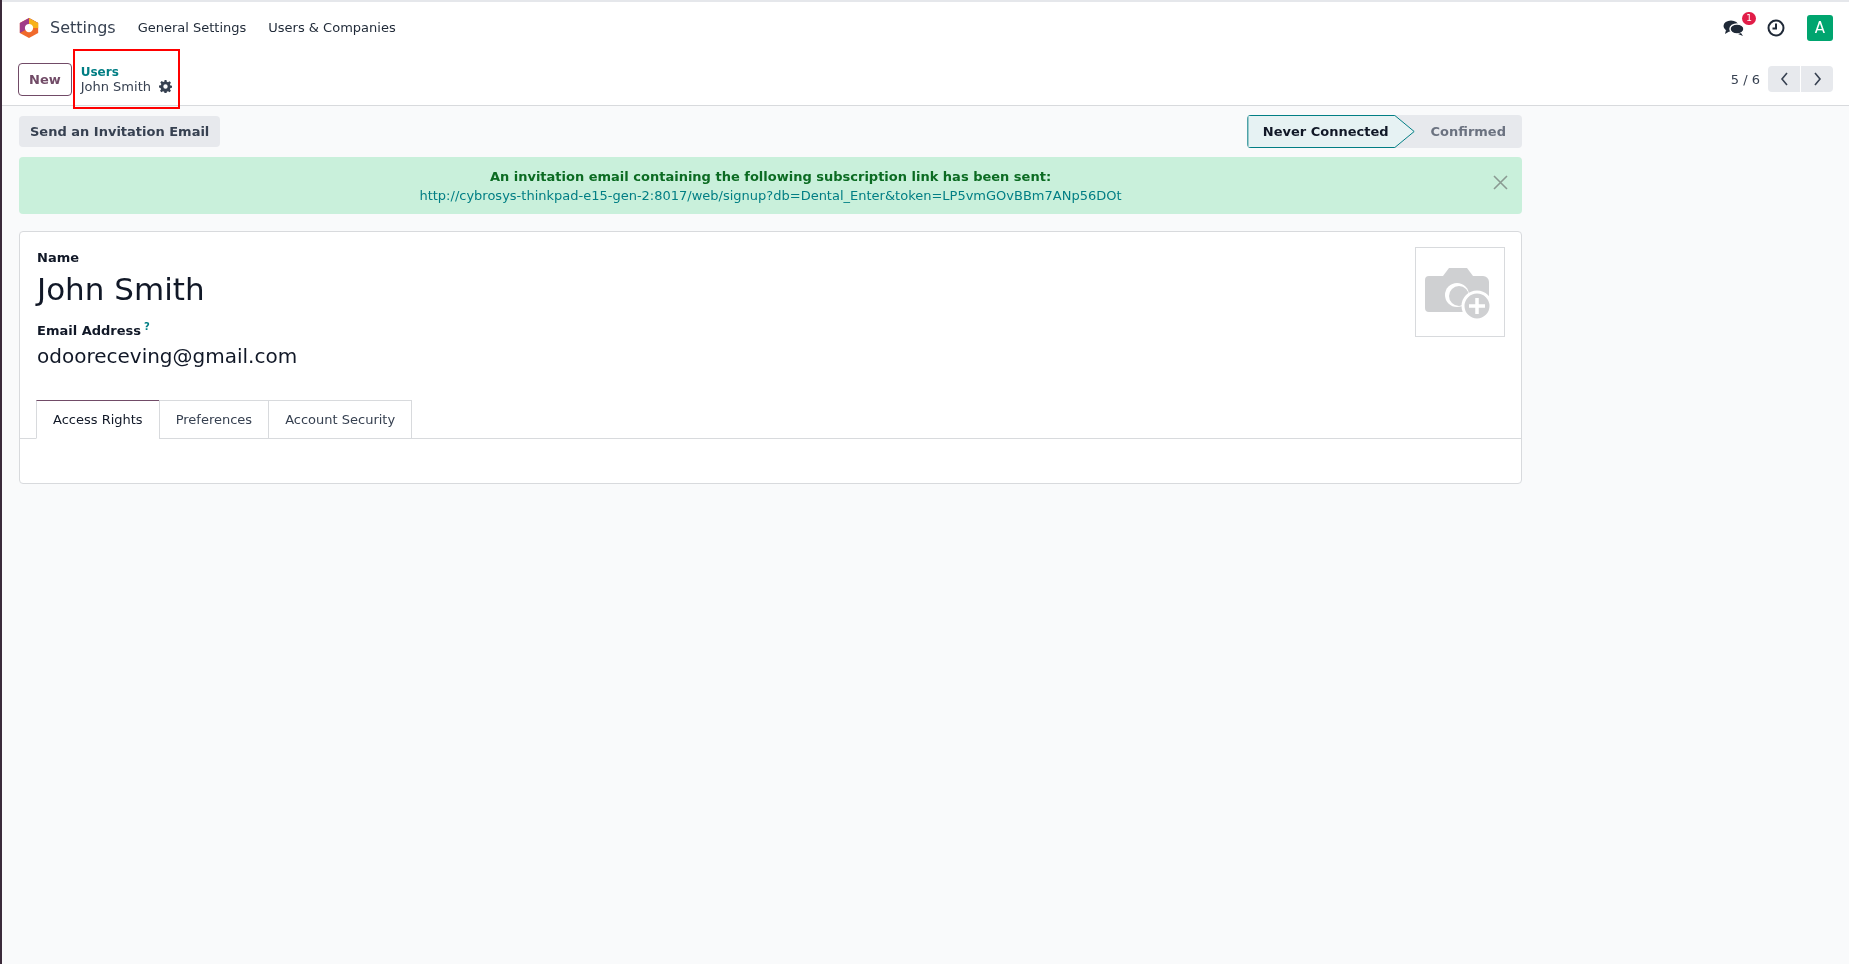  What do you see at coordinates (167, 356) in the screenshot?
I see `email-value: odooreceving@gmail.com` at bounding box center [167, 356].